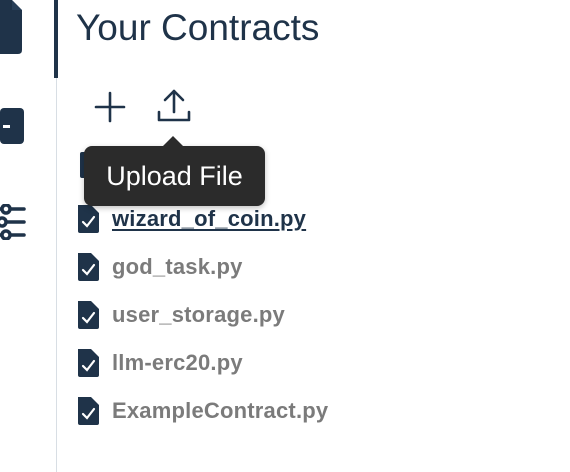 This screenshot has height=472, width=570. What do you see at coordinates (110, 108) in the screenshot?
I see `add-contract-button` at bounding box center [110, 108].